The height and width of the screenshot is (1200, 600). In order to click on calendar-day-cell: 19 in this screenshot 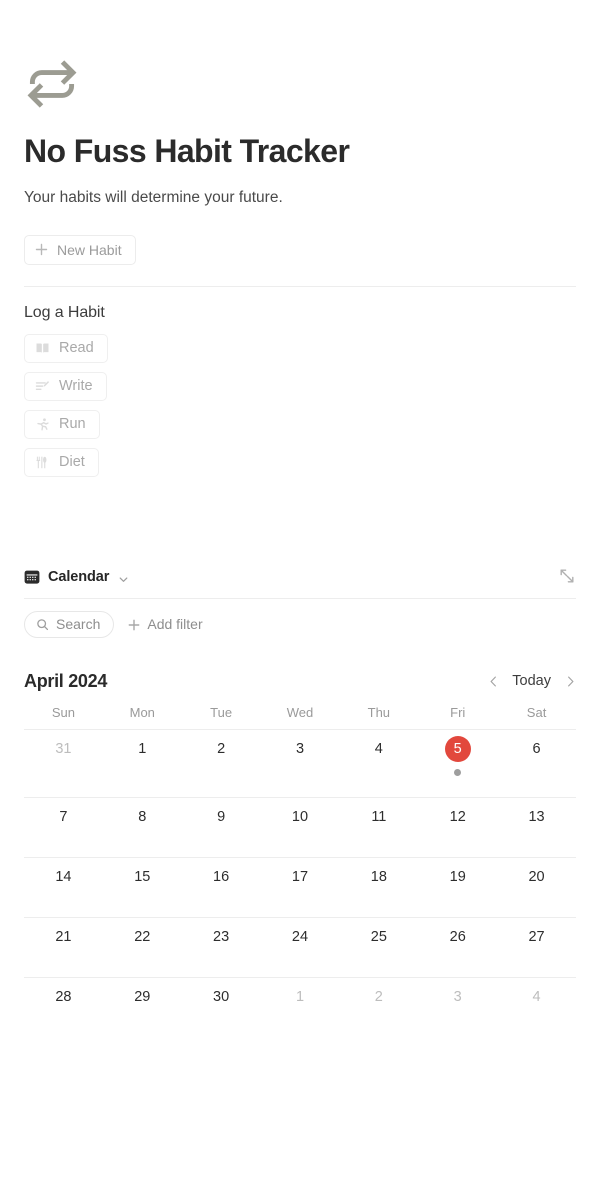, I will do `click(457, 887)`.